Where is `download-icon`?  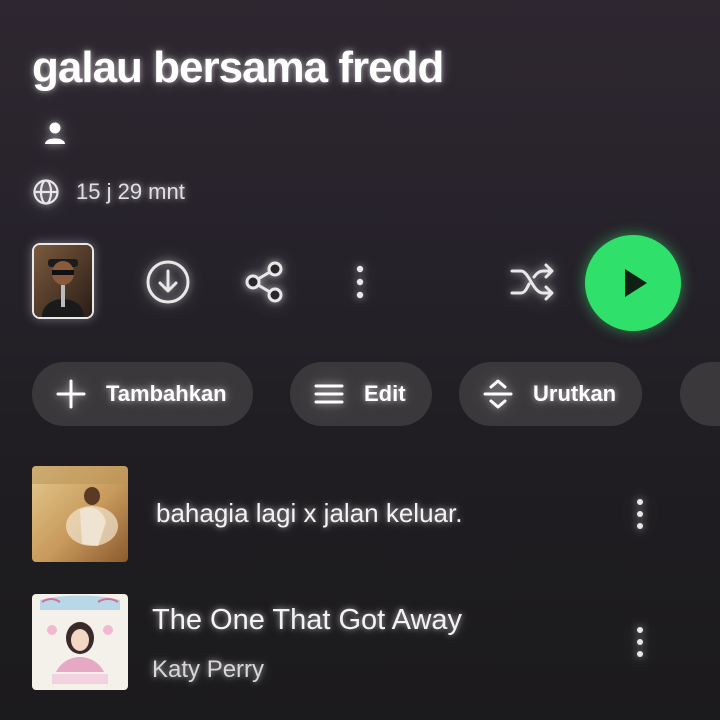 download-icon is located at coordinates (168, 282).